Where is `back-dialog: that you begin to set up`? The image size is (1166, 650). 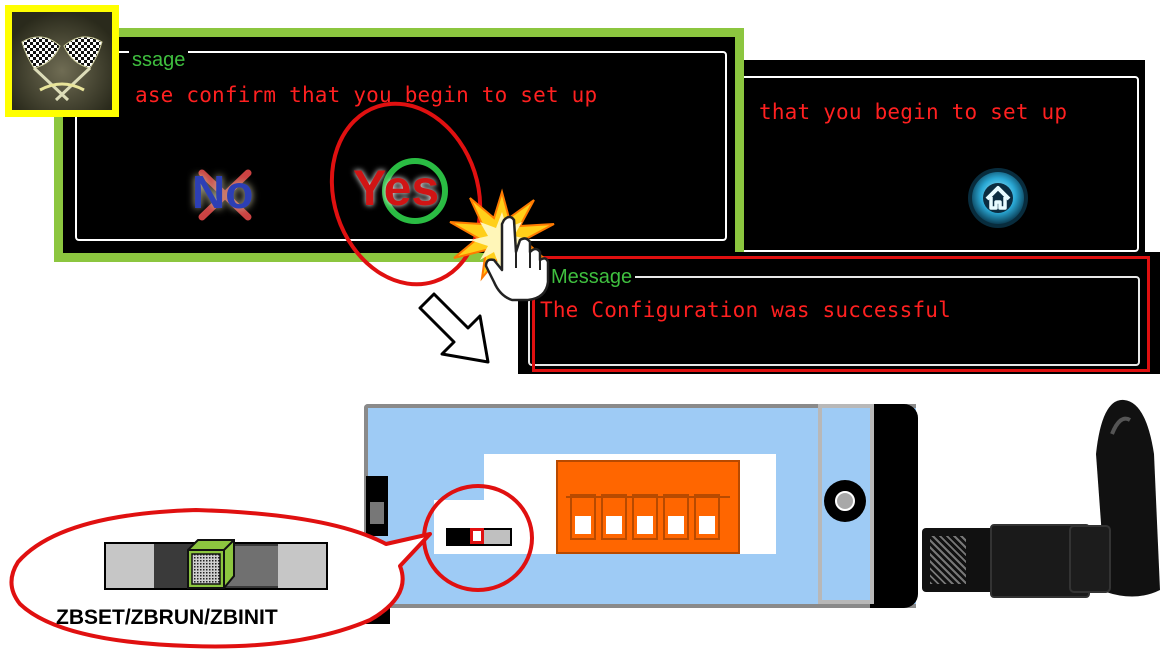
back-dialog: that you begin to set up is located at coordinates (940, 156).